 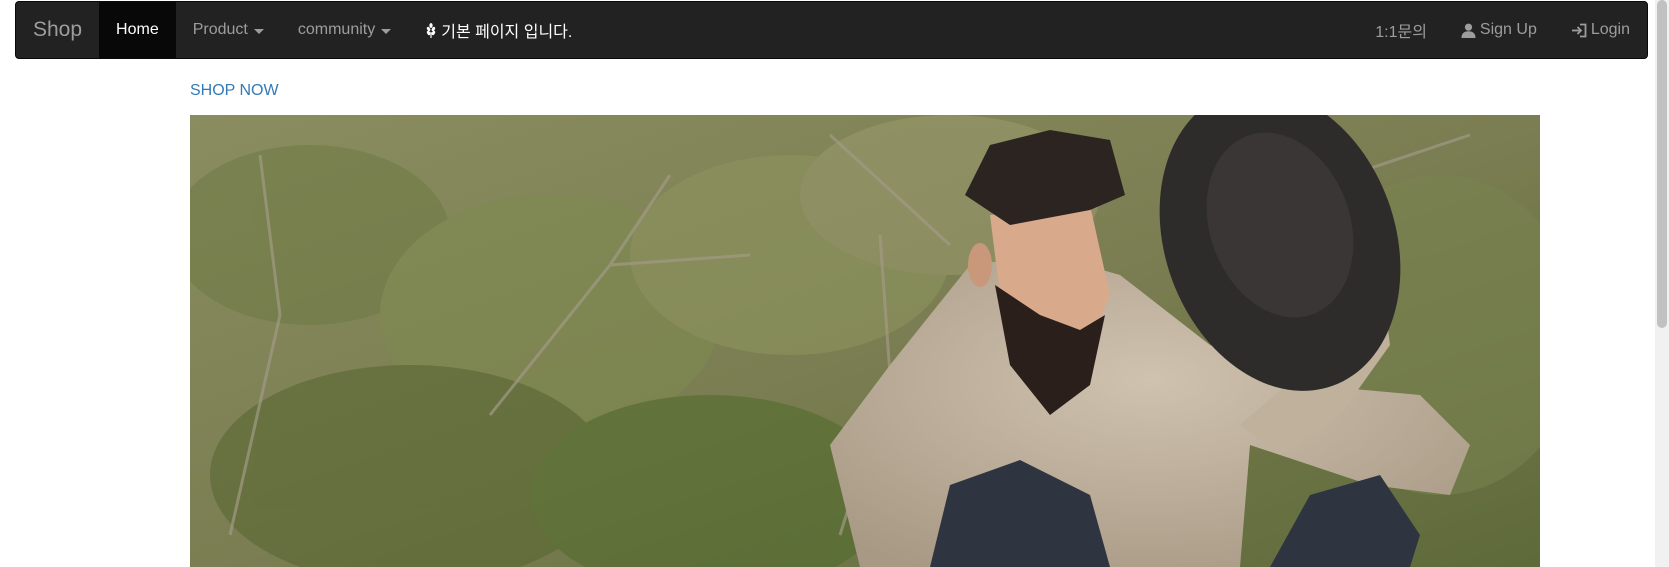 I want to click on nav-community-dropdown: community, so click(x=344, y=30).